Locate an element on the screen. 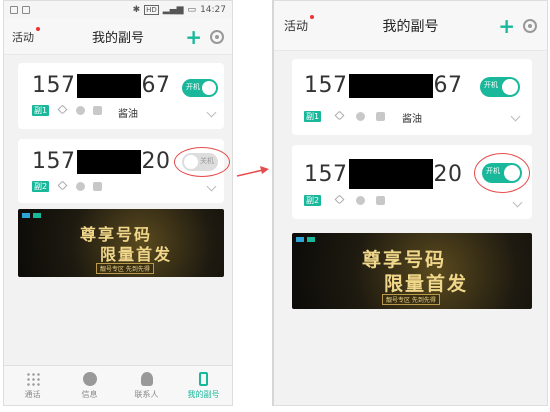  tab-messages: 信息 is located at coordinates (89, 385).